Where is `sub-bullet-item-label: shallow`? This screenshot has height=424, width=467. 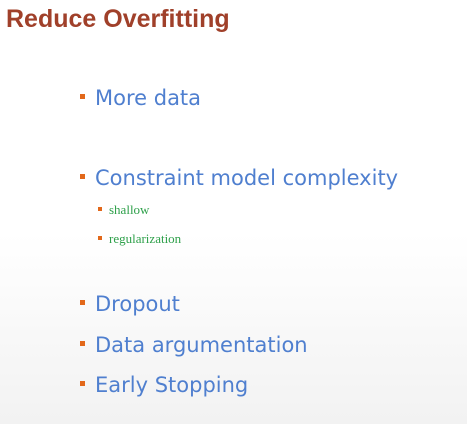
sub-bullet-item-label: shallow is located at coordinates (129, 209).